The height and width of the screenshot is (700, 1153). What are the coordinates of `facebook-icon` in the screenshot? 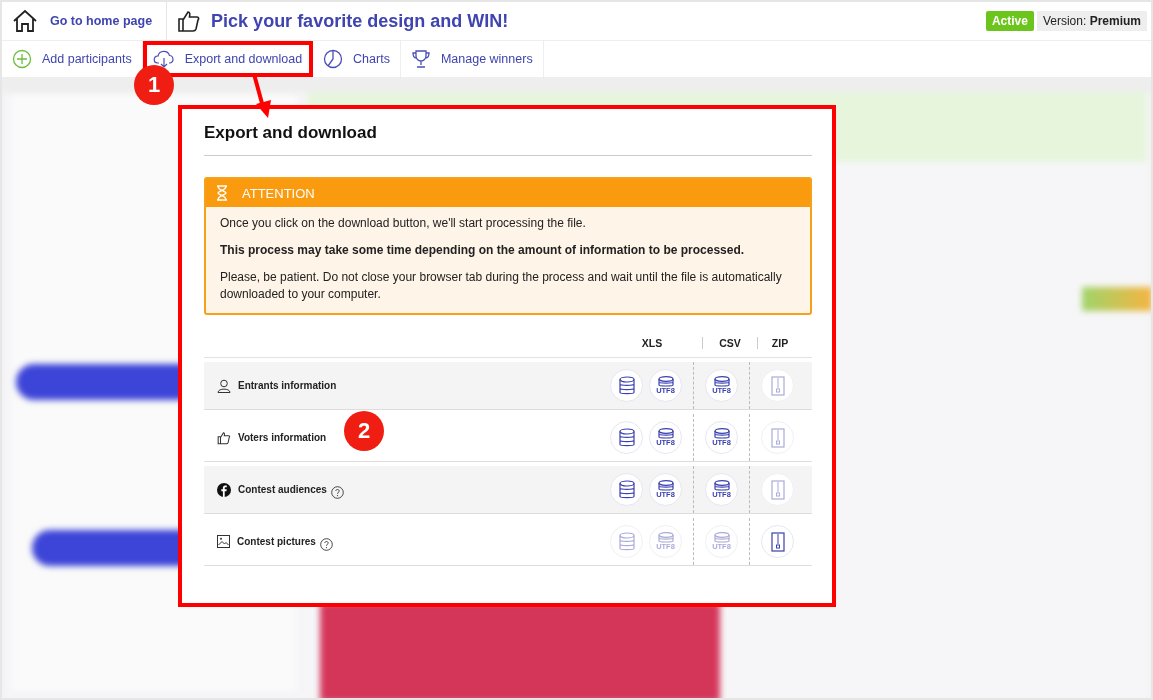 It's located at (224, 489).